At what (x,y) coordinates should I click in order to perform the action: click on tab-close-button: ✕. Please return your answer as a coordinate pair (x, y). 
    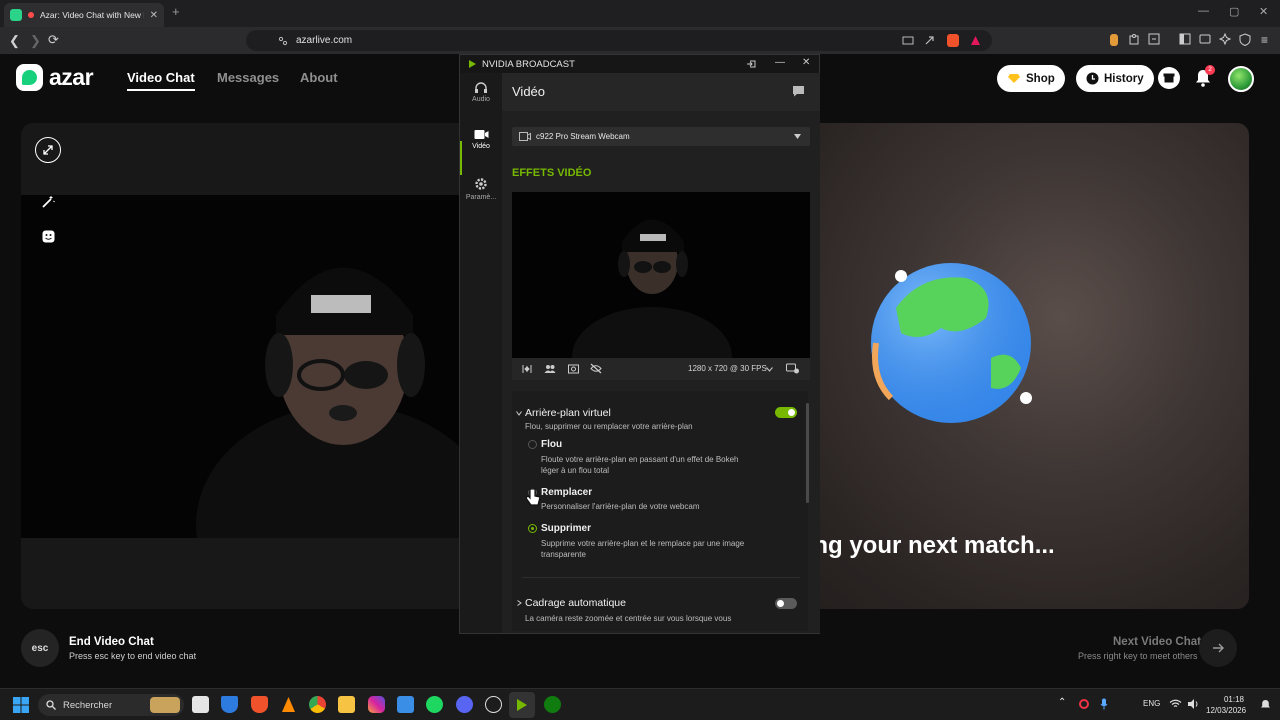
    Looking at the image, I should click on (154, 15).